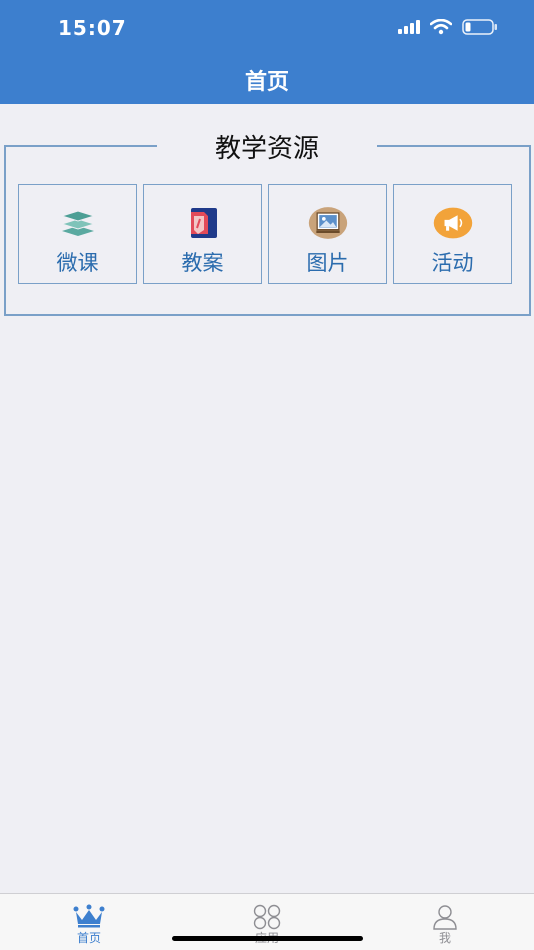 Image resolution: width=534 pixels, height=950 pixels. I want to click on resource-tile-micro-course: 微课, so click(77, 234).